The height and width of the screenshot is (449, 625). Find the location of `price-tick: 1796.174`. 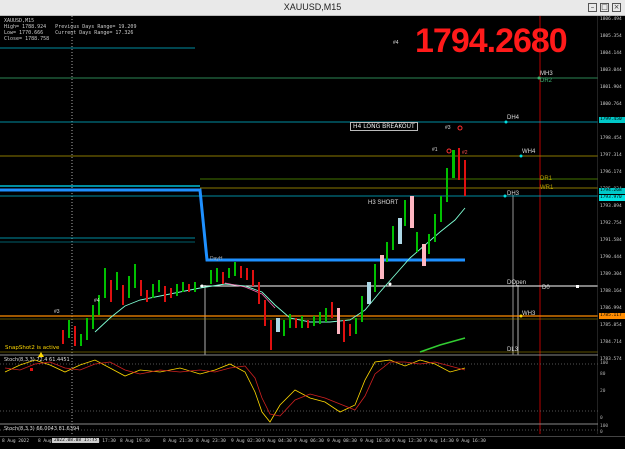

price-tick: 1796.174 is located at coordinates (611, 172).